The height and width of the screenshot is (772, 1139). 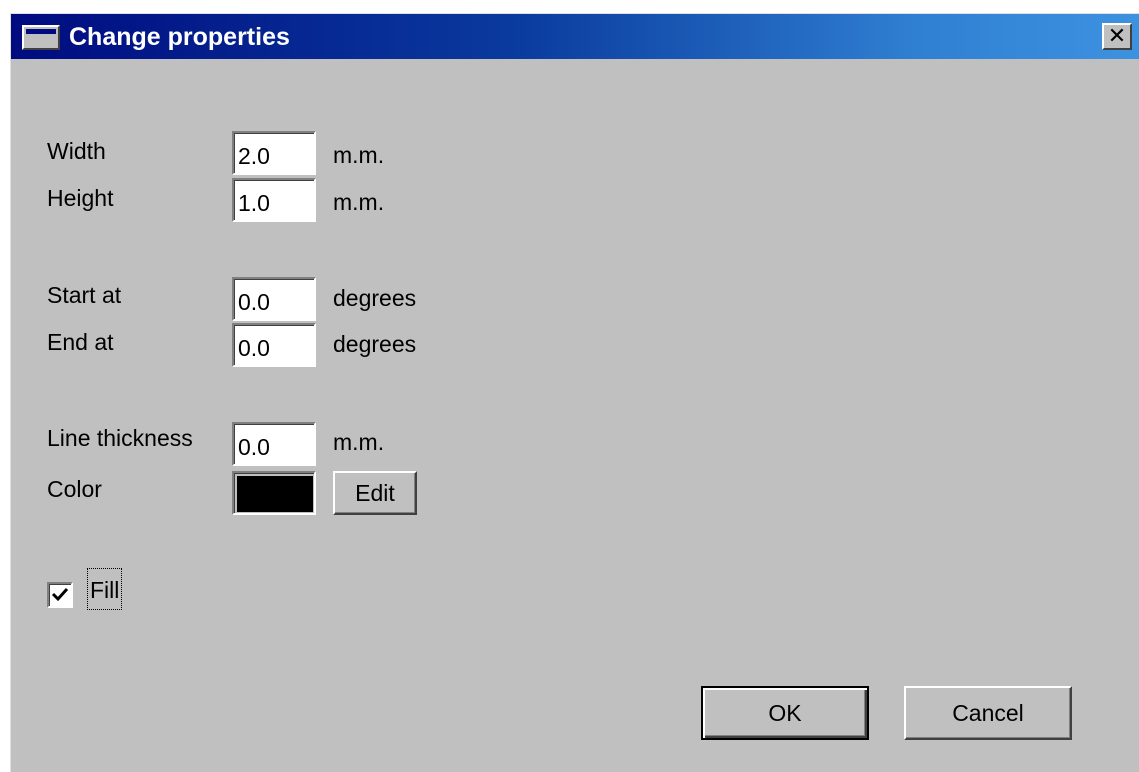 What do you see at coordinates (359, 442) in the screenshot?
I see `line-thickness-unit: m.m.` at bounding box center [359, 442].